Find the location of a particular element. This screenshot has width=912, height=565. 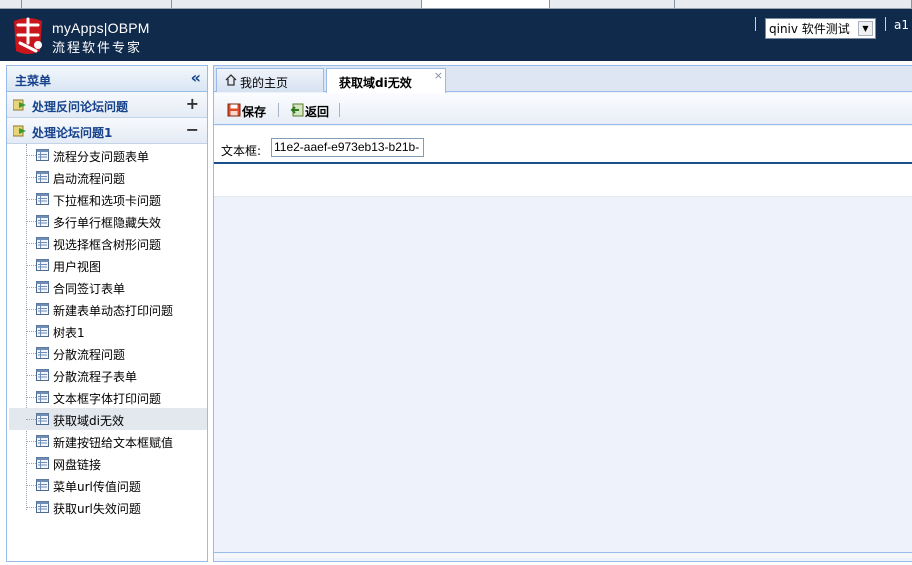

org-select-value: qiniv 软件测试 is located at coordinates (809, 29).